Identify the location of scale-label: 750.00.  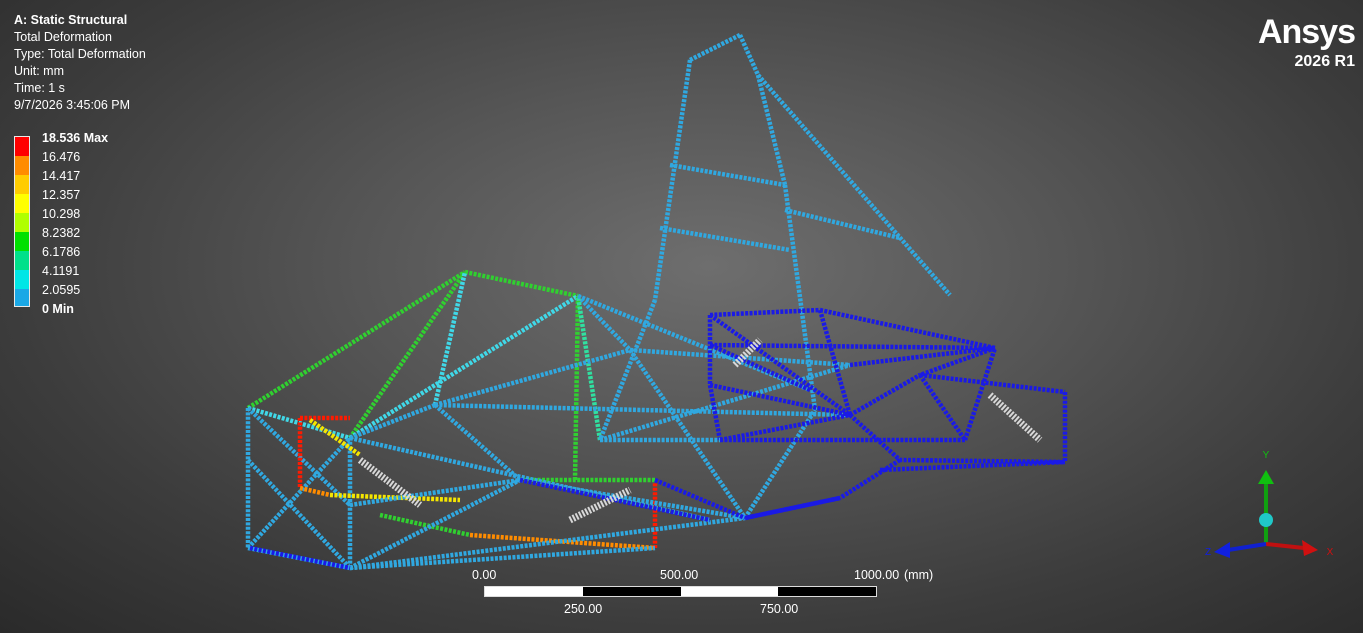
(779, 609).